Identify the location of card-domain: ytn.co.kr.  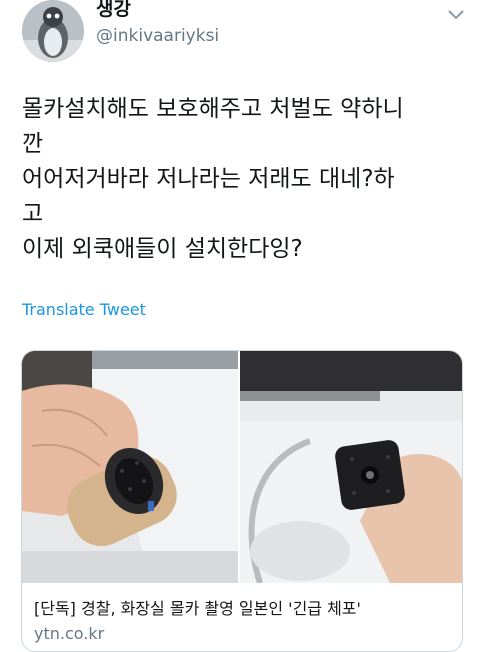
(69, 633).